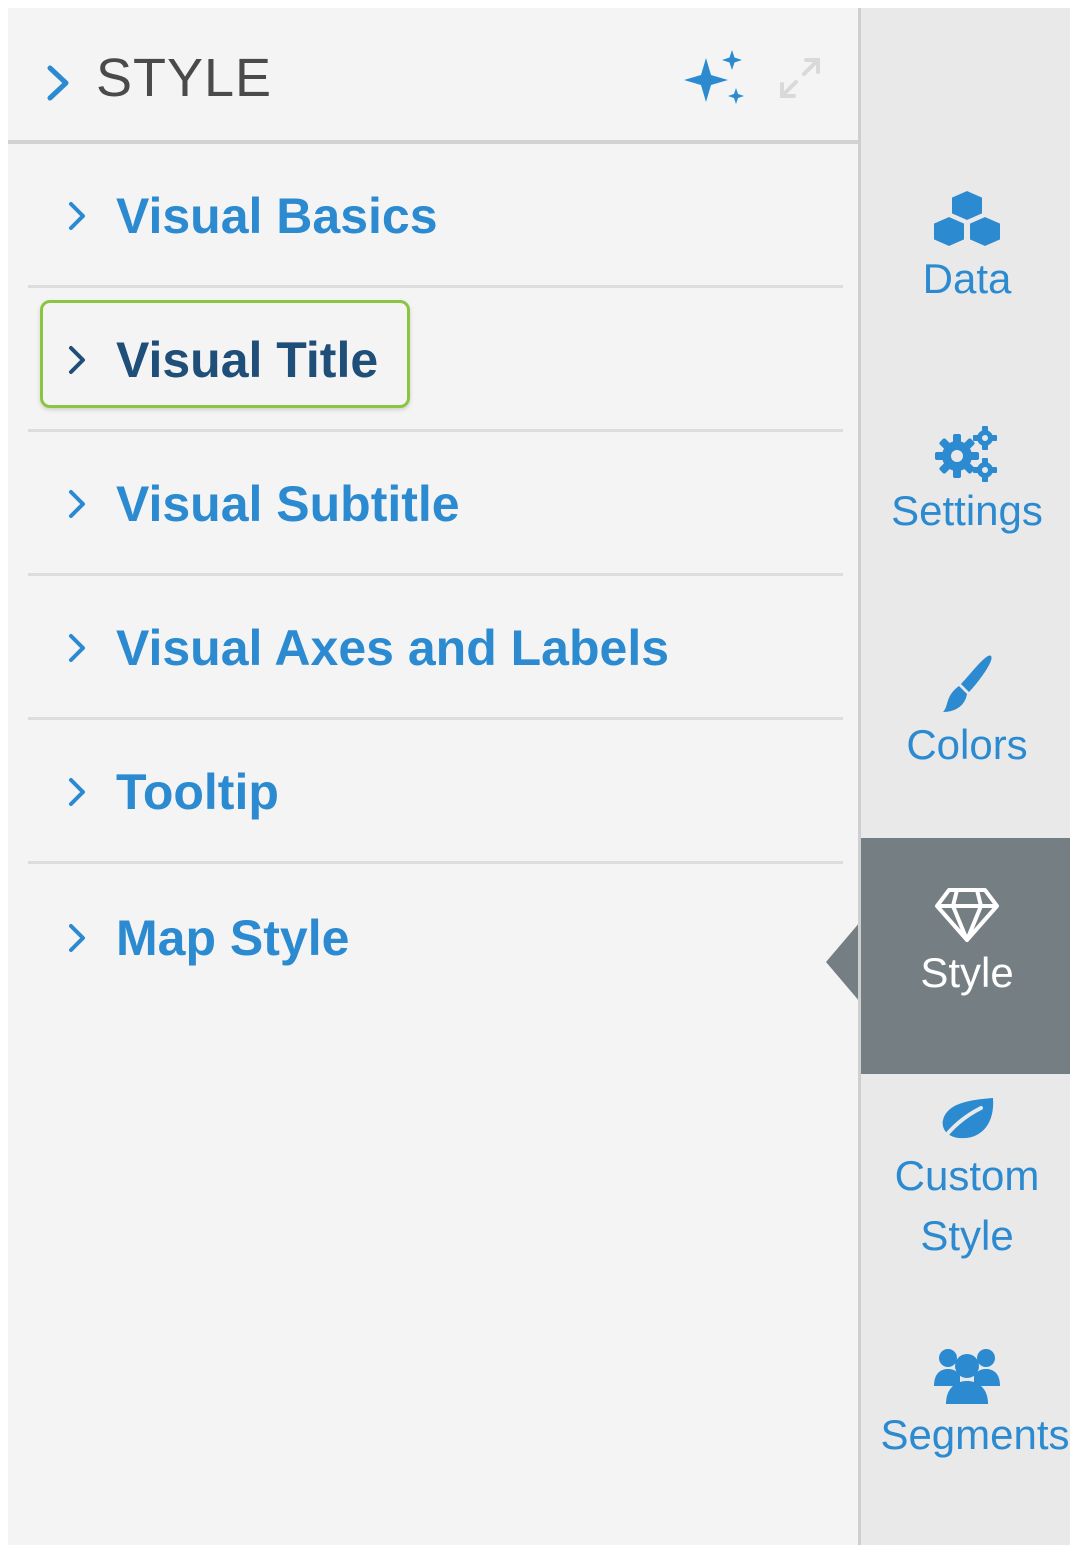  I want to click on tab-segments: Segments, so click(965, 1404).